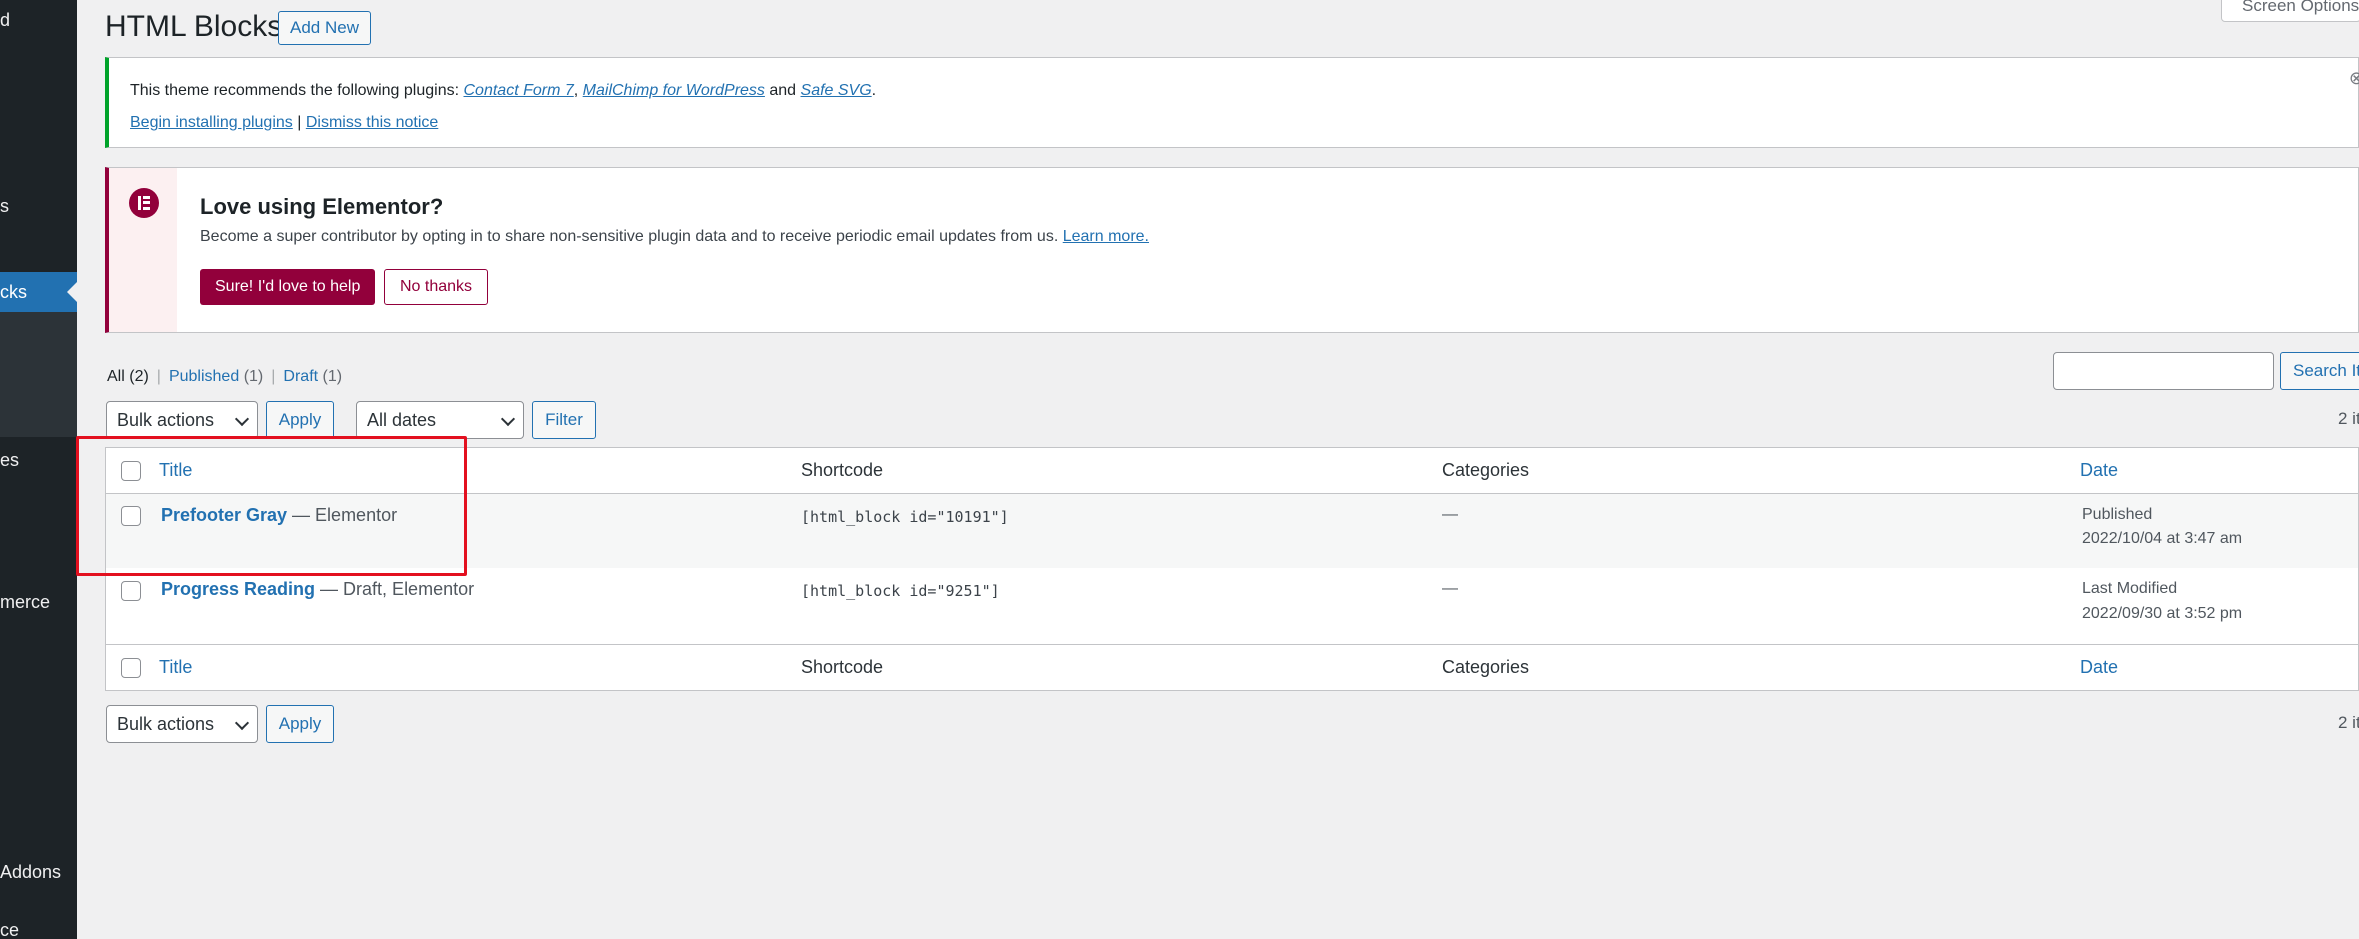  Describe the element at coordinates (324, 28) in the screenshot. I see `add-new-button: Add New` at that location.